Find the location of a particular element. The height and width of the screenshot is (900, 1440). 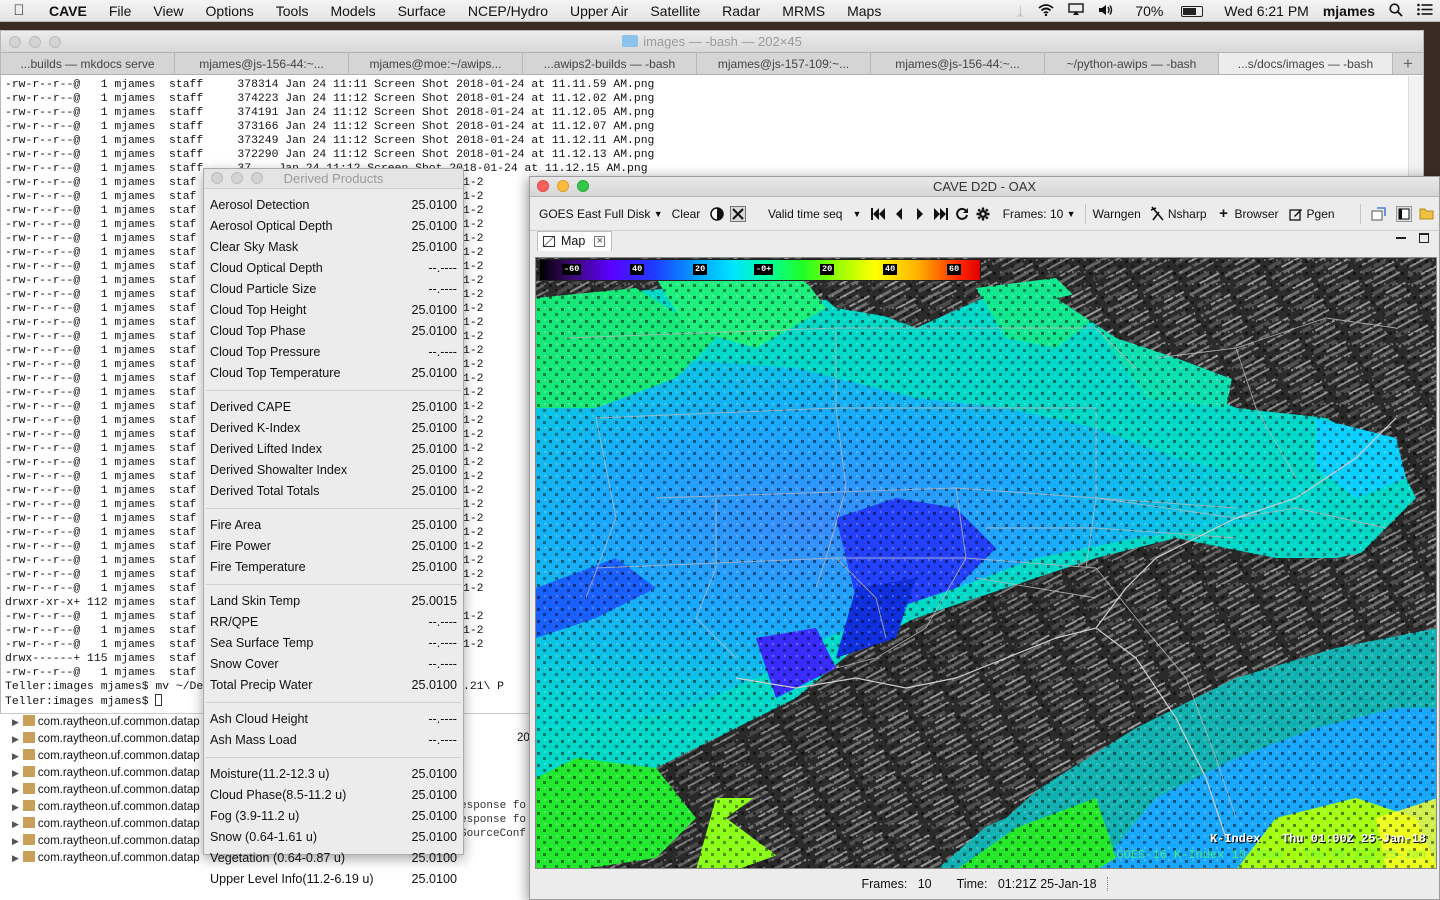

derived-product-item: RR/QPE --.---- is located at coordinates (333, 622).